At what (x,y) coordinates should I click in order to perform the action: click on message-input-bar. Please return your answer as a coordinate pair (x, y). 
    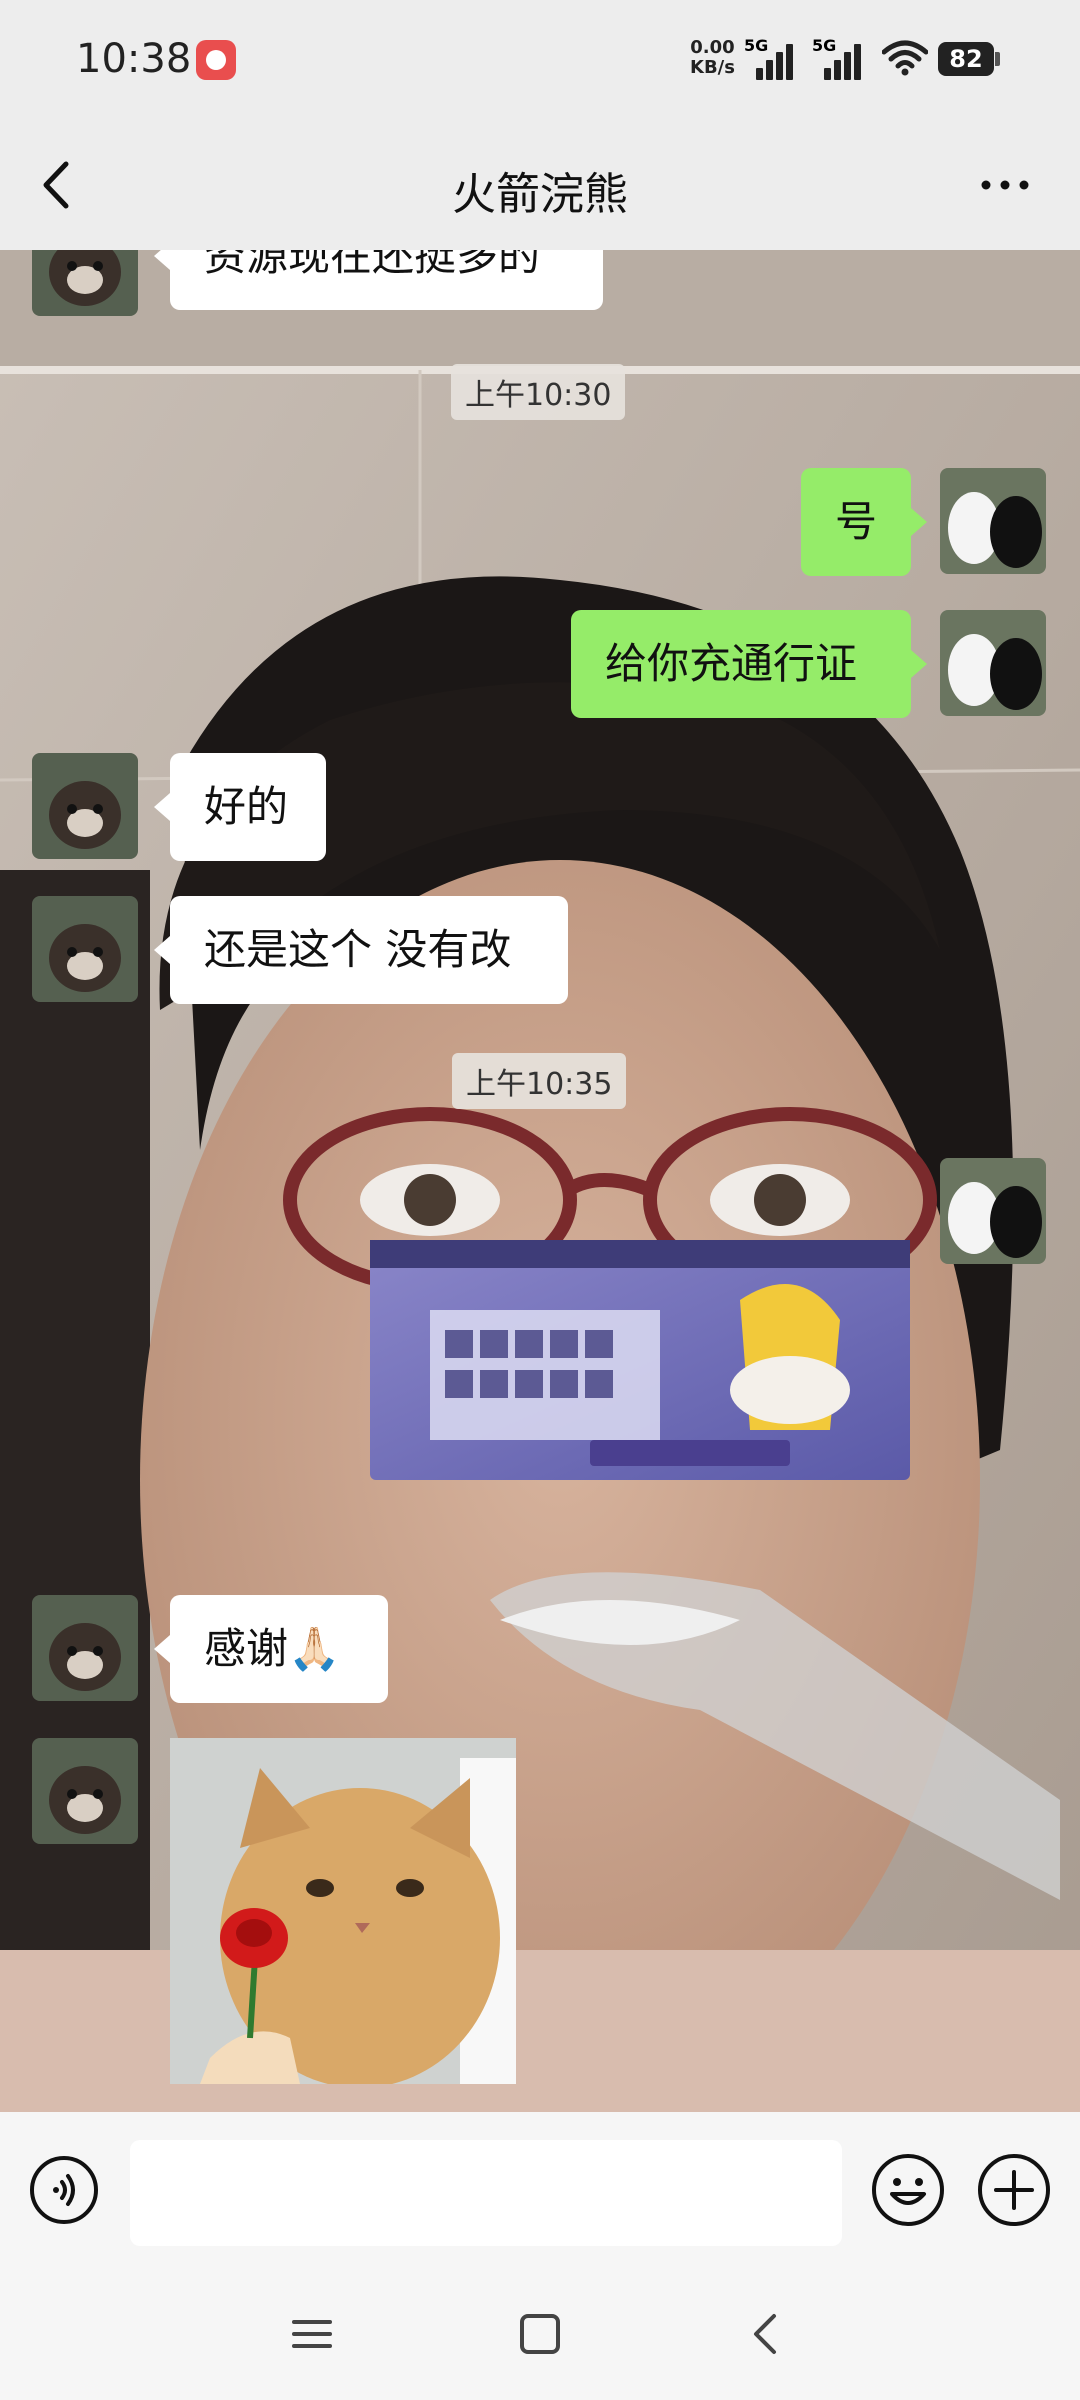
    Looking at the image, I should click on (540, 2192).